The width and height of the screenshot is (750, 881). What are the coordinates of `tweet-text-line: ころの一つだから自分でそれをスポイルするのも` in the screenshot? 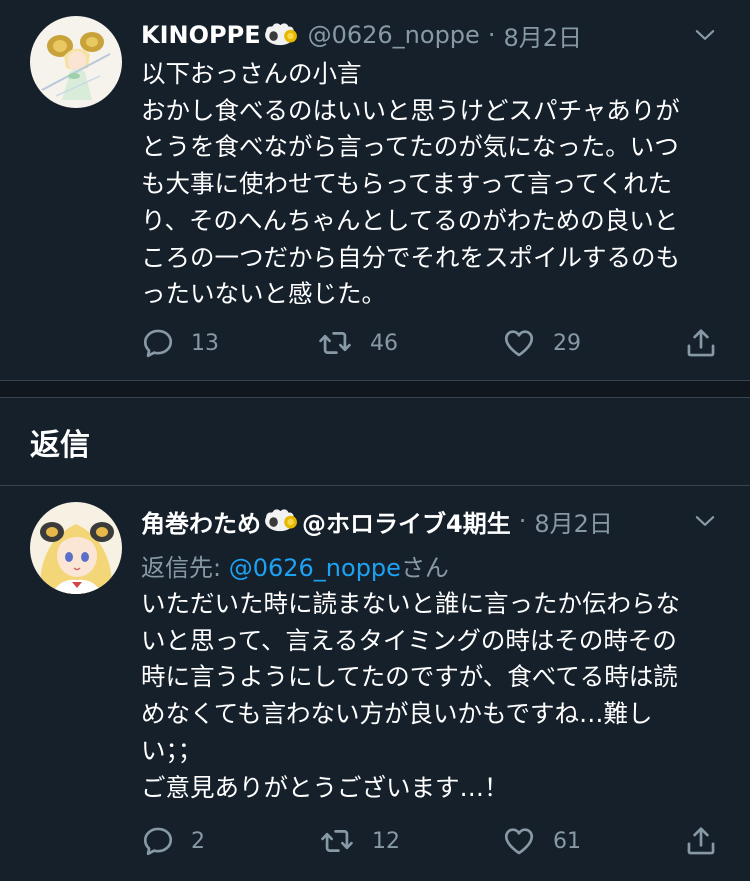 It's located at (410, 257).